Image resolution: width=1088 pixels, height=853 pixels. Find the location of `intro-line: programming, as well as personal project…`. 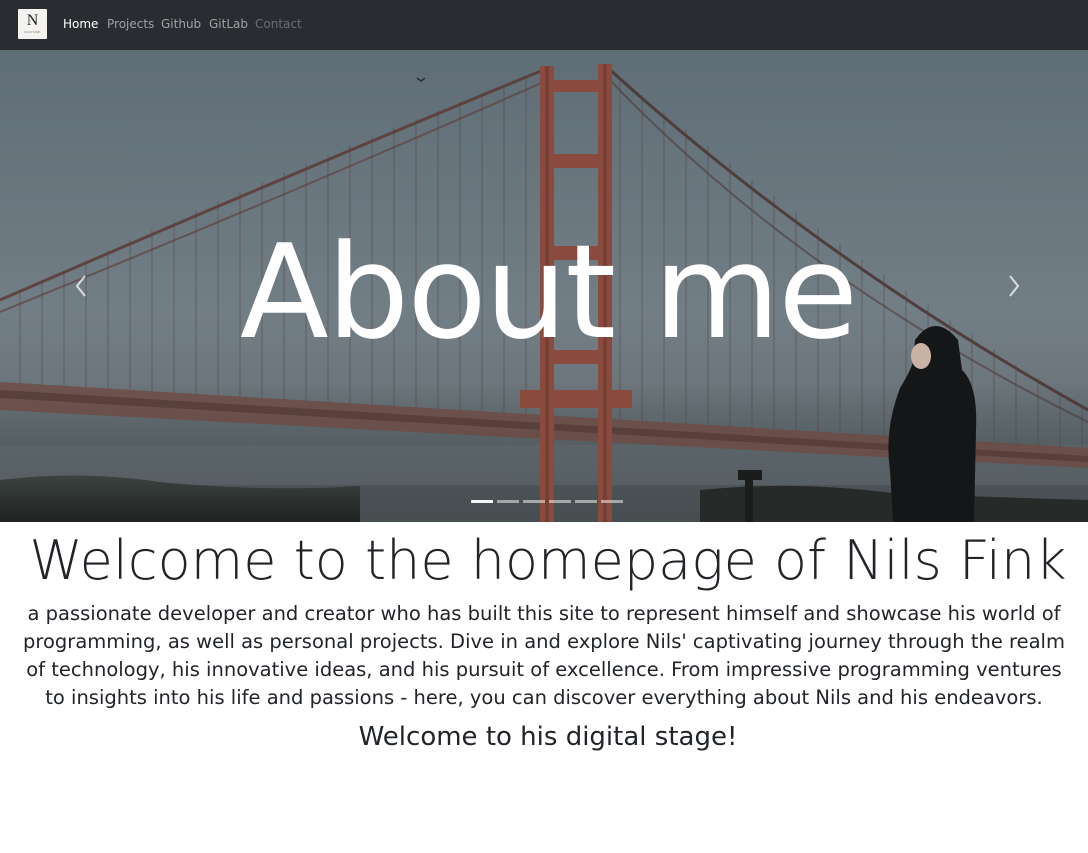

intro-line: programming, as well as personal project… is located at coordinates (544, 641).